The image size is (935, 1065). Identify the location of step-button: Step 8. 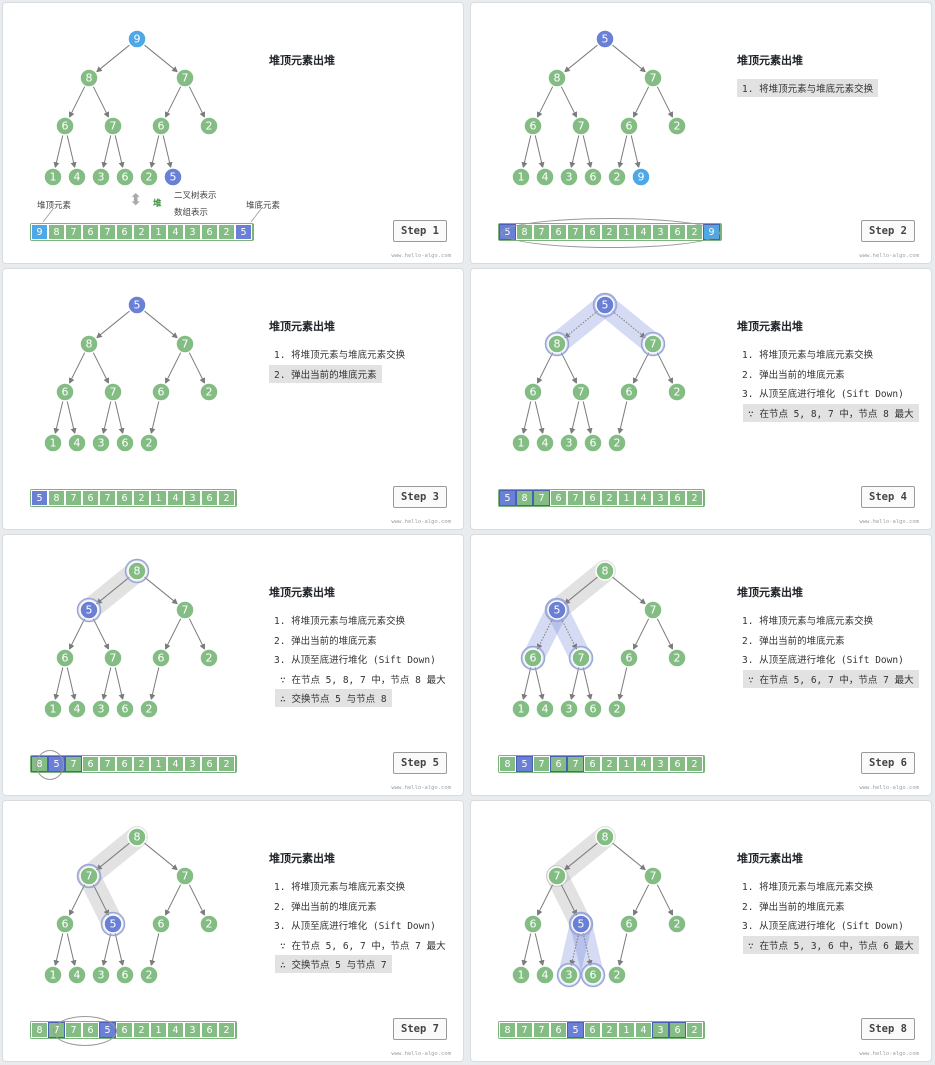
(888, 1029).